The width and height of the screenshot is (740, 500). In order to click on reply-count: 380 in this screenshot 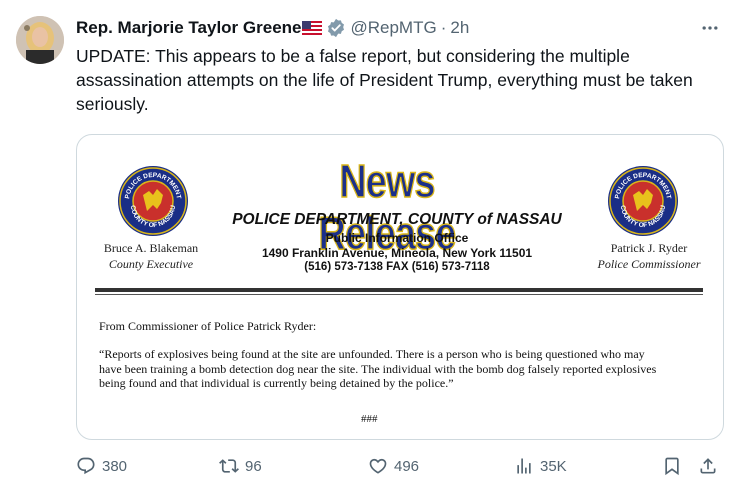, I will do `click(115, 466)`.